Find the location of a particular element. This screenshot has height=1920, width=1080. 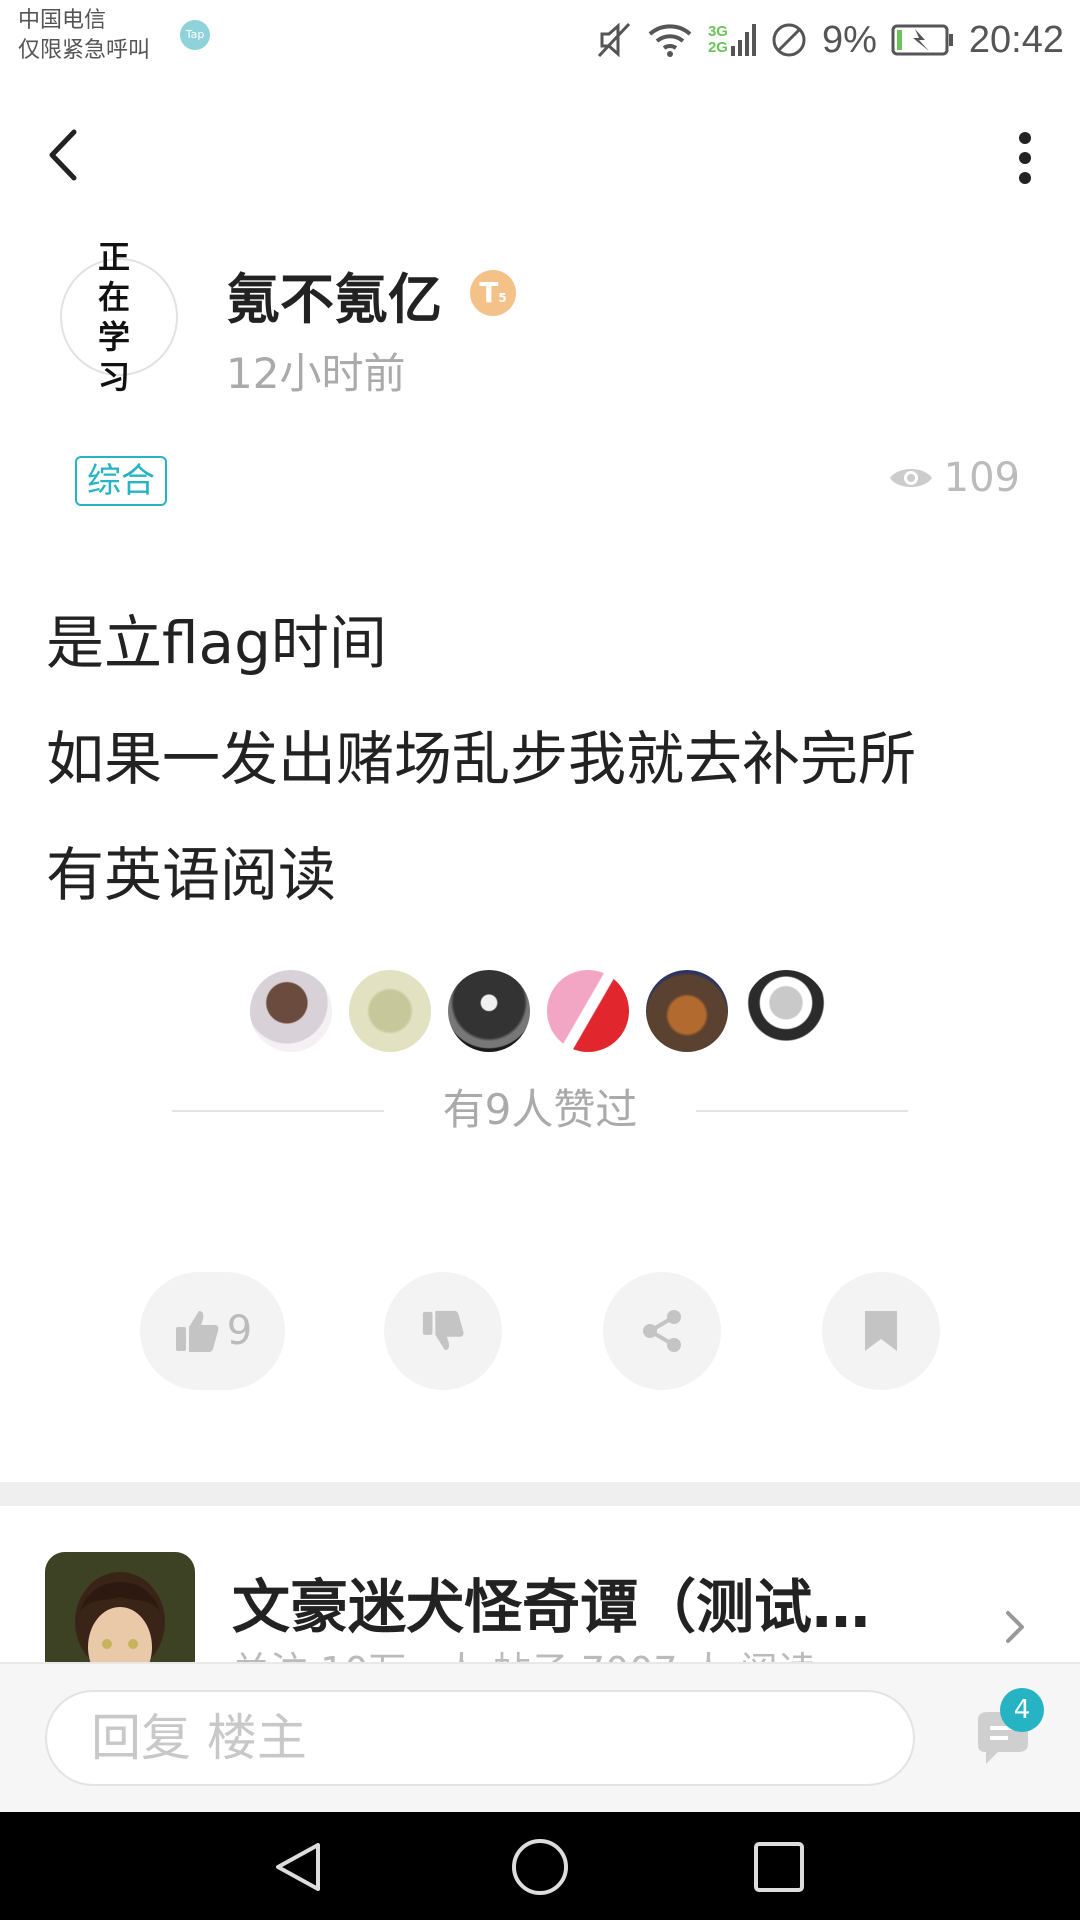

bookmark-icon is located at coordinates (881, 1331).